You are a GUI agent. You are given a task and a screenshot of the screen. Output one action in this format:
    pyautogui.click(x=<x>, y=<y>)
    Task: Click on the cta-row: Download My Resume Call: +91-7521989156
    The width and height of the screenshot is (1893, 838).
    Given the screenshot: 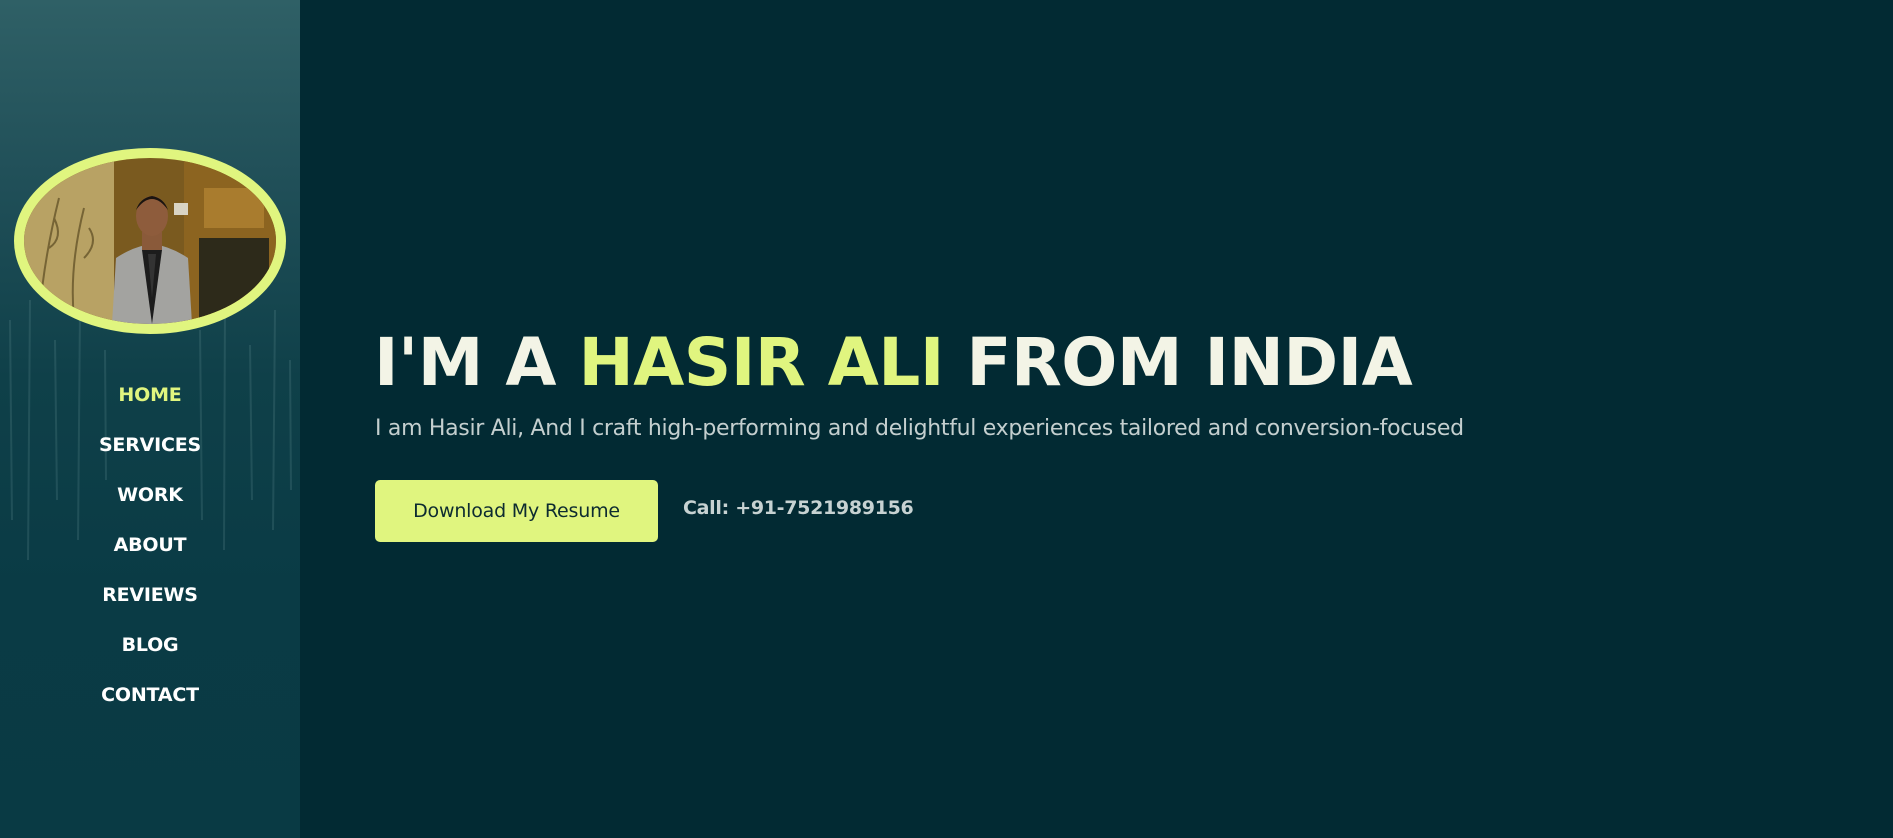 What is the action you would take?
    pyautogui.click(x=644, y=511)
    